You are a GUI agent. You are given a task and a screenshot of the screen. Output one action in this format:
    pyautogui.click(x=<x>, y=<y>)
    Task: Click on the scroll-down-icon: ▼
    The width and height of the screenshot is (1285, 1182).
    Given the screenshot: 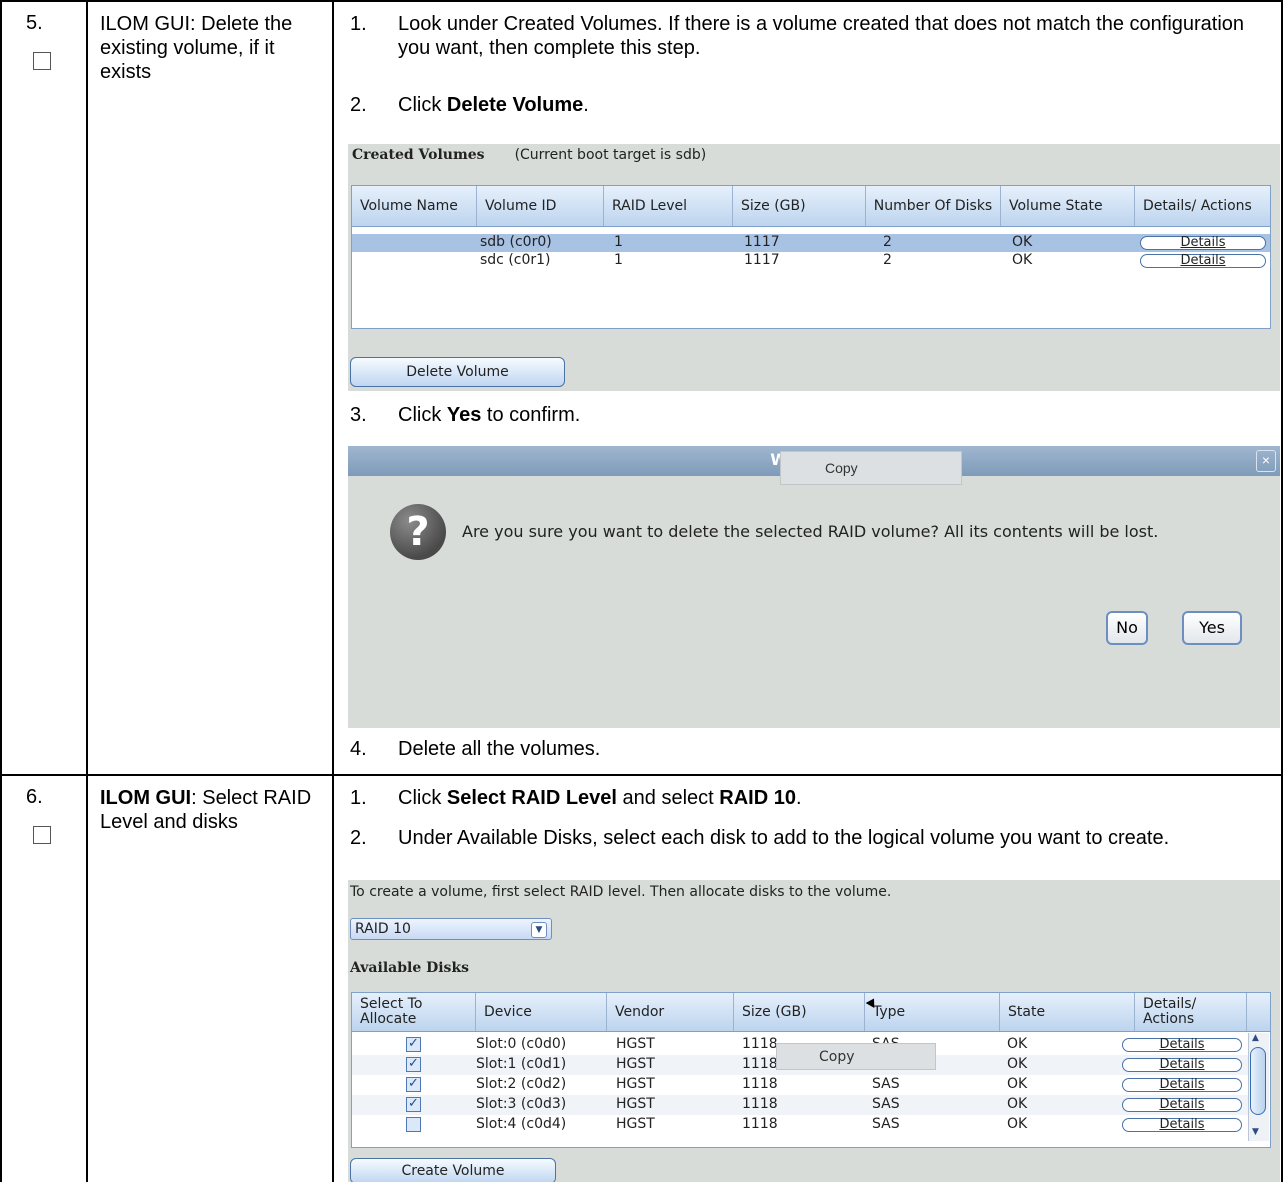 What is the action you would take?
    pyautogui.click(x=1255, y=1132)
    